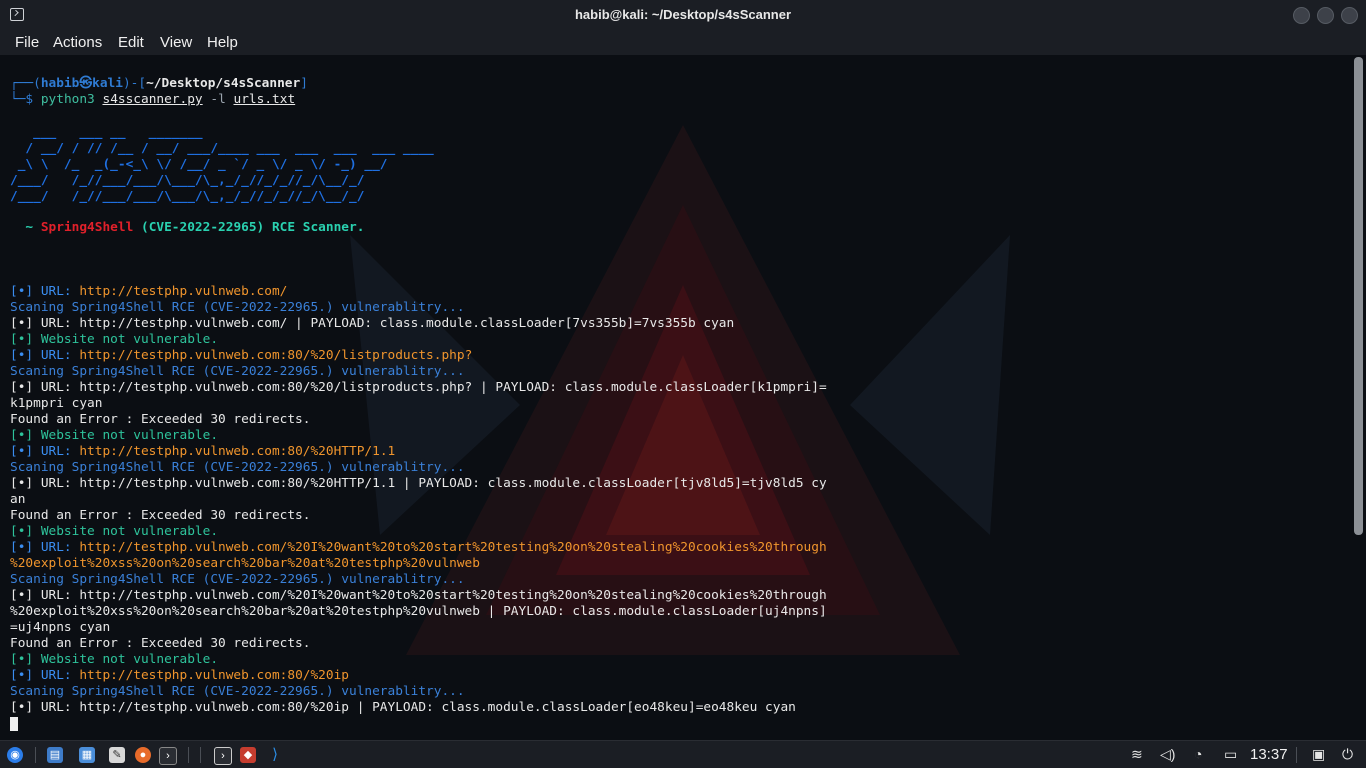 The image size is (1366, 768). I want to click on lock-icon: ▣, so click(1318, 754).